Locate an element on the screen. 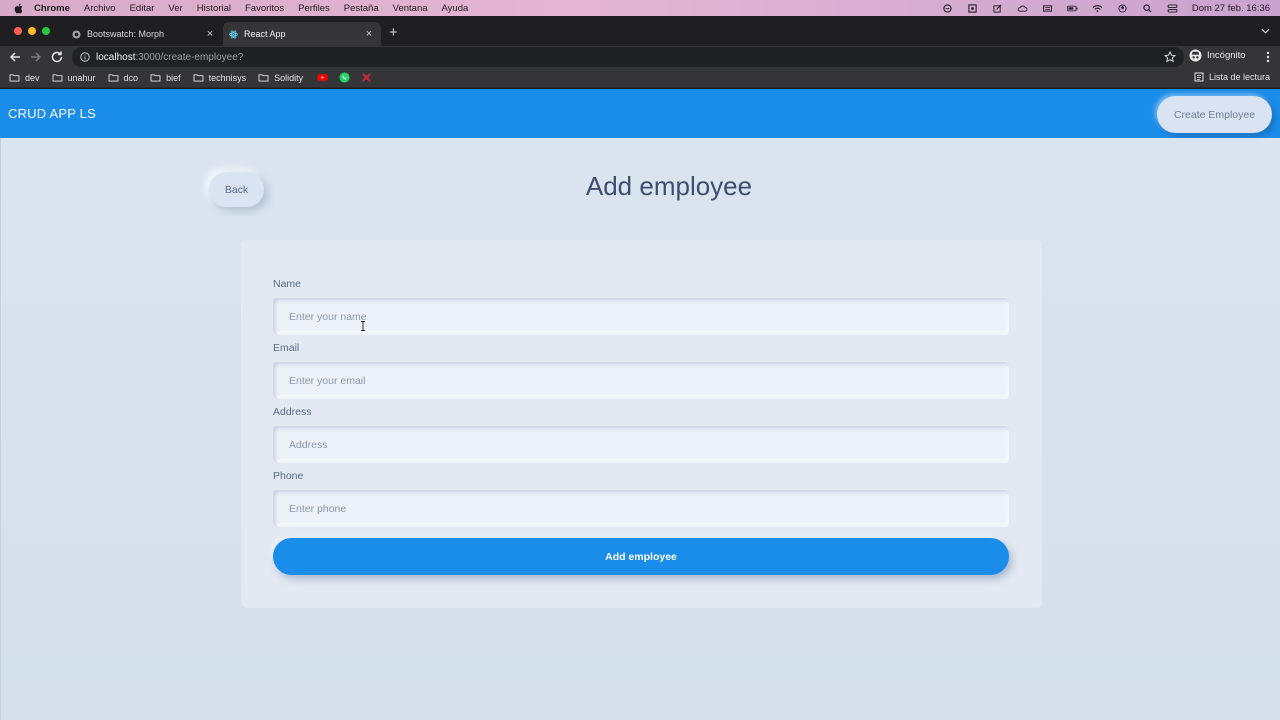  bookmark-folder-technisys: technisys is located at coordinates (220, 77).